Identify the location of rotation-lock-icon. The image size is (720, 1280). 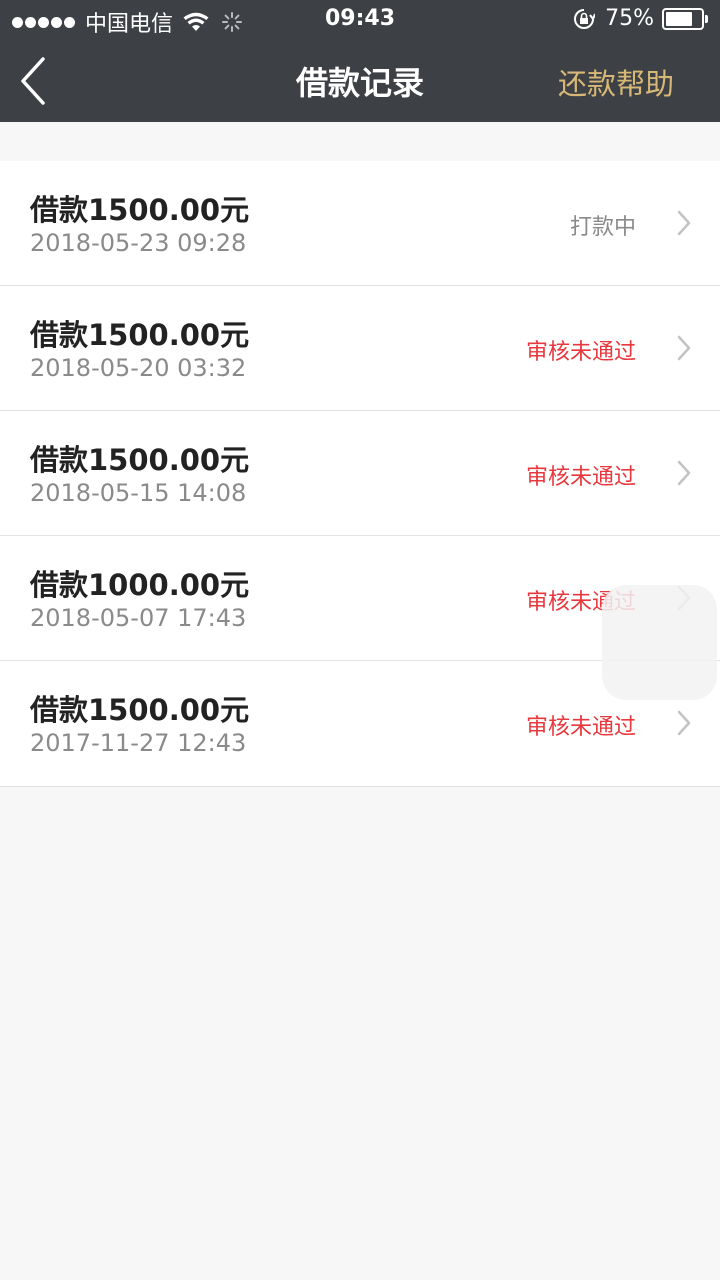
(585, 18).